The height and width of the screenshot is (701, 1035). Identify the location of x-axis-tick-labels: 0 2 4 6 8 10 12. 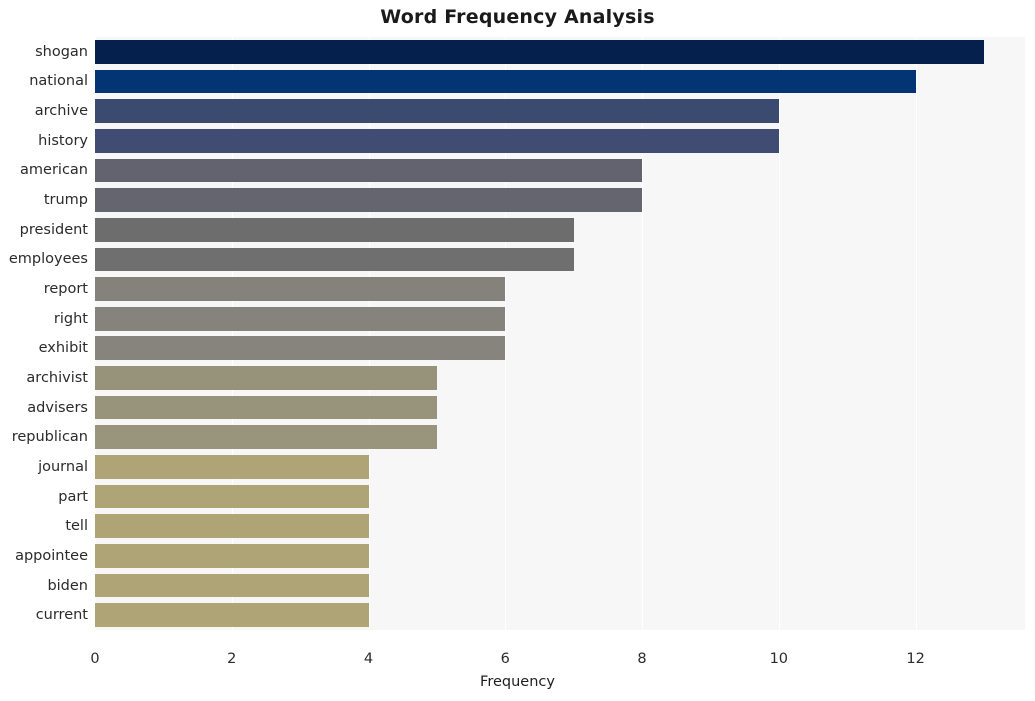
(517, 662).